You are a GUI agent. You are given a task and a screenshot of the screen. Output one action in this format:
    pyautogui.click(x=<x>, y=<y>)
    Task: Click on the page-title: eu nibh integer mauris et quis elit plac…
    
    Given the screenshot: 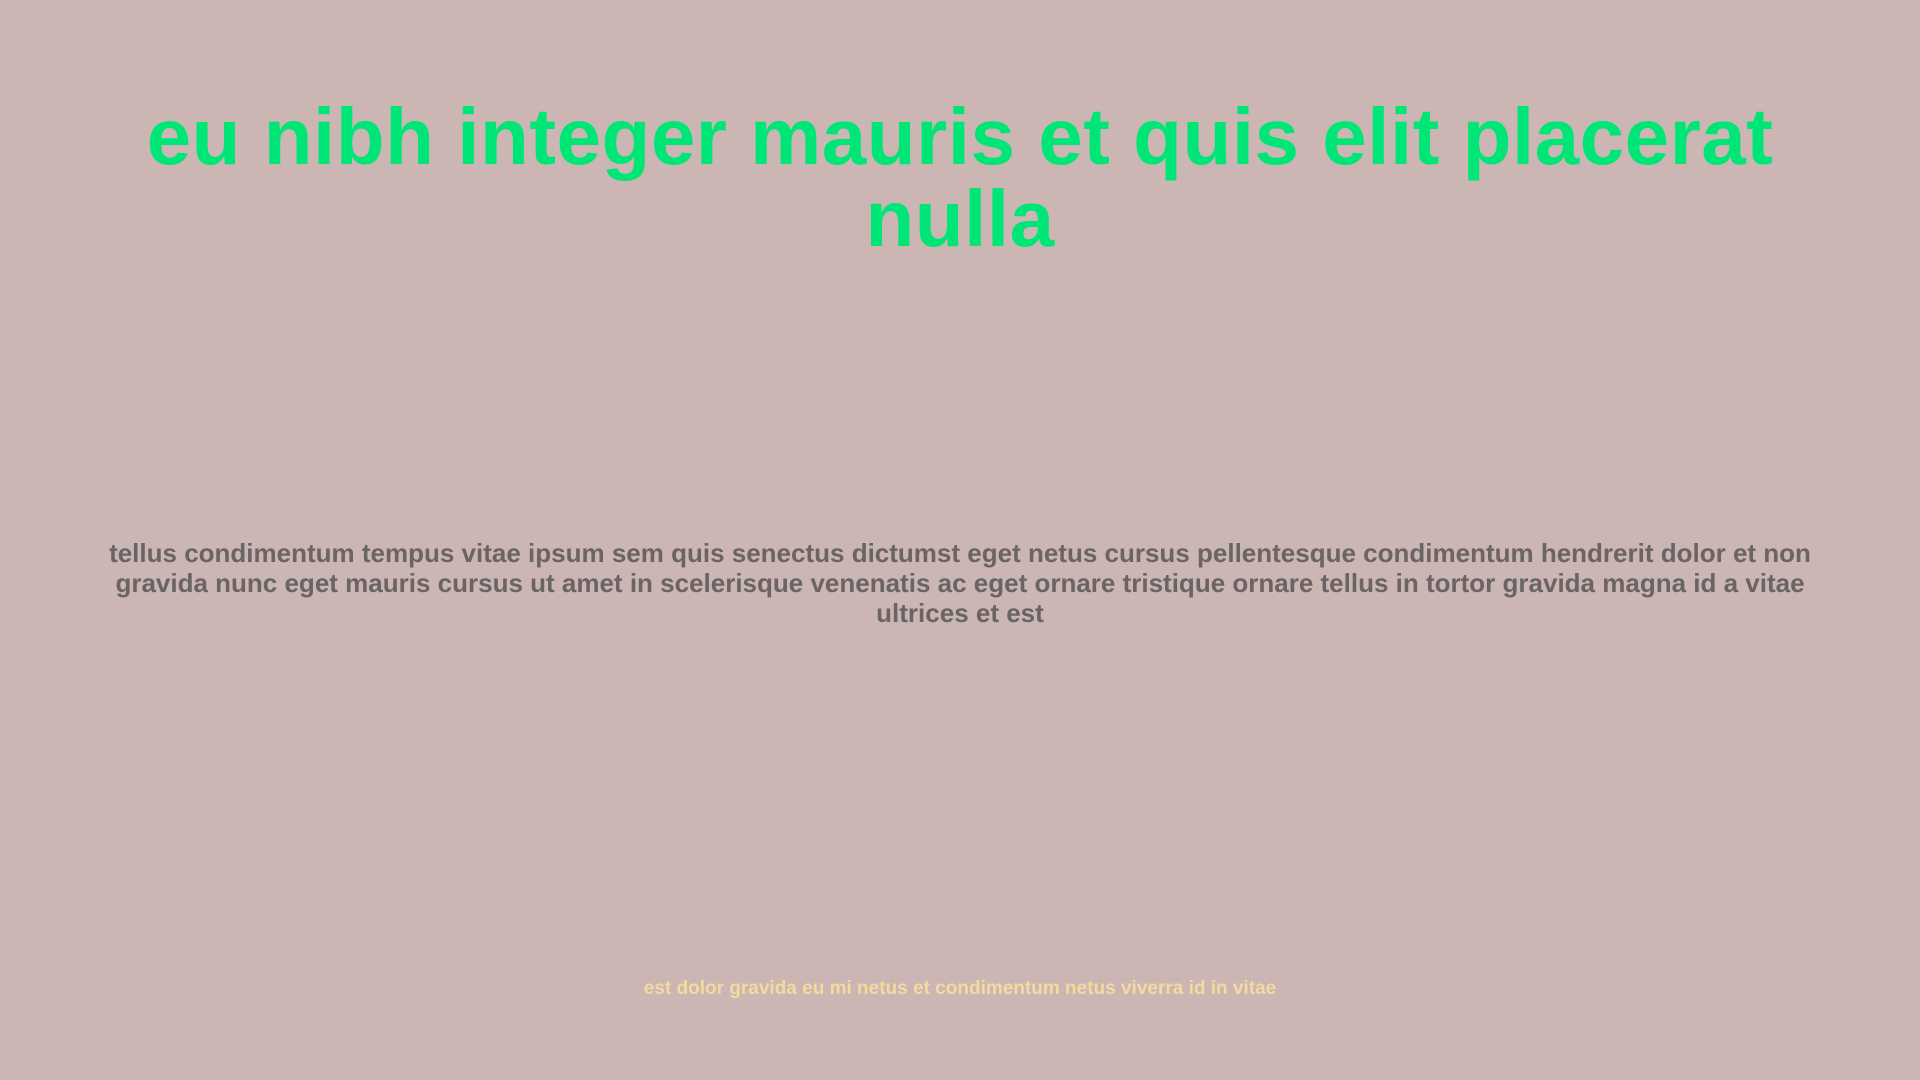 What is the action you would take?
    pyautogui.click(x=960, y=177)
    